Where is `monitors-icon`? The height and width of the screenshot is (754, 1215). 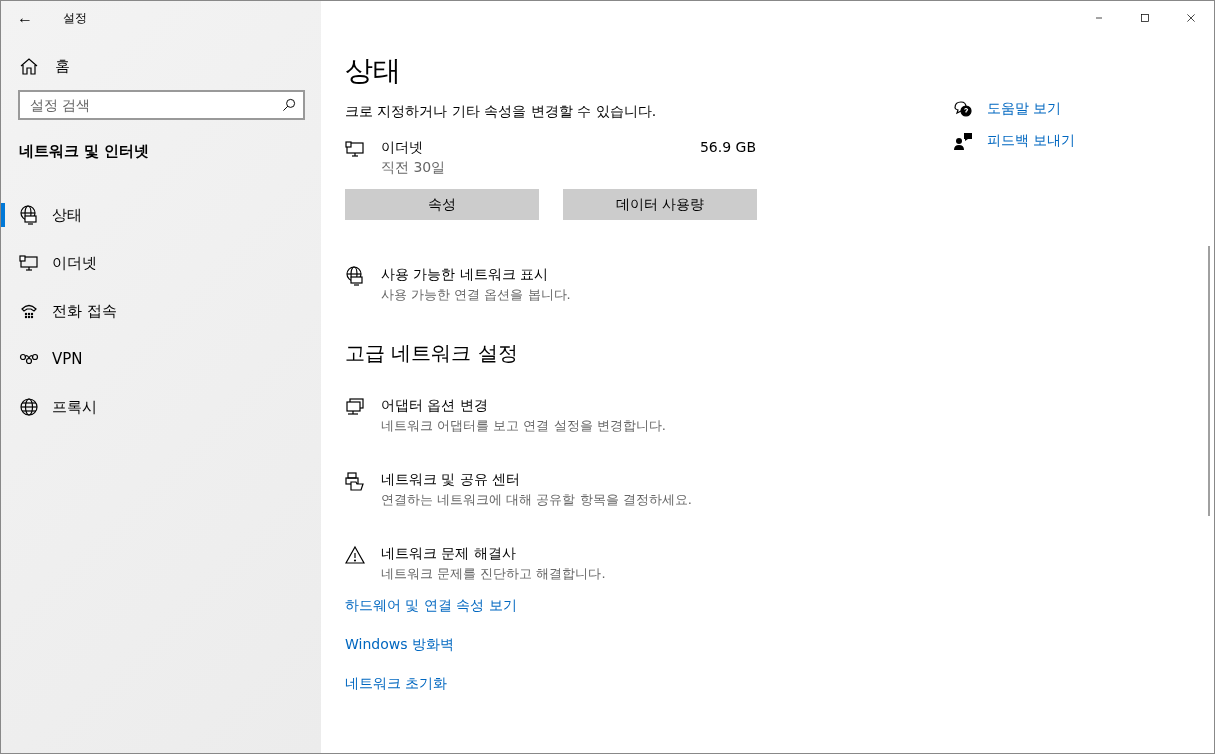
monitors-icon is located at coordinates (355, 407).